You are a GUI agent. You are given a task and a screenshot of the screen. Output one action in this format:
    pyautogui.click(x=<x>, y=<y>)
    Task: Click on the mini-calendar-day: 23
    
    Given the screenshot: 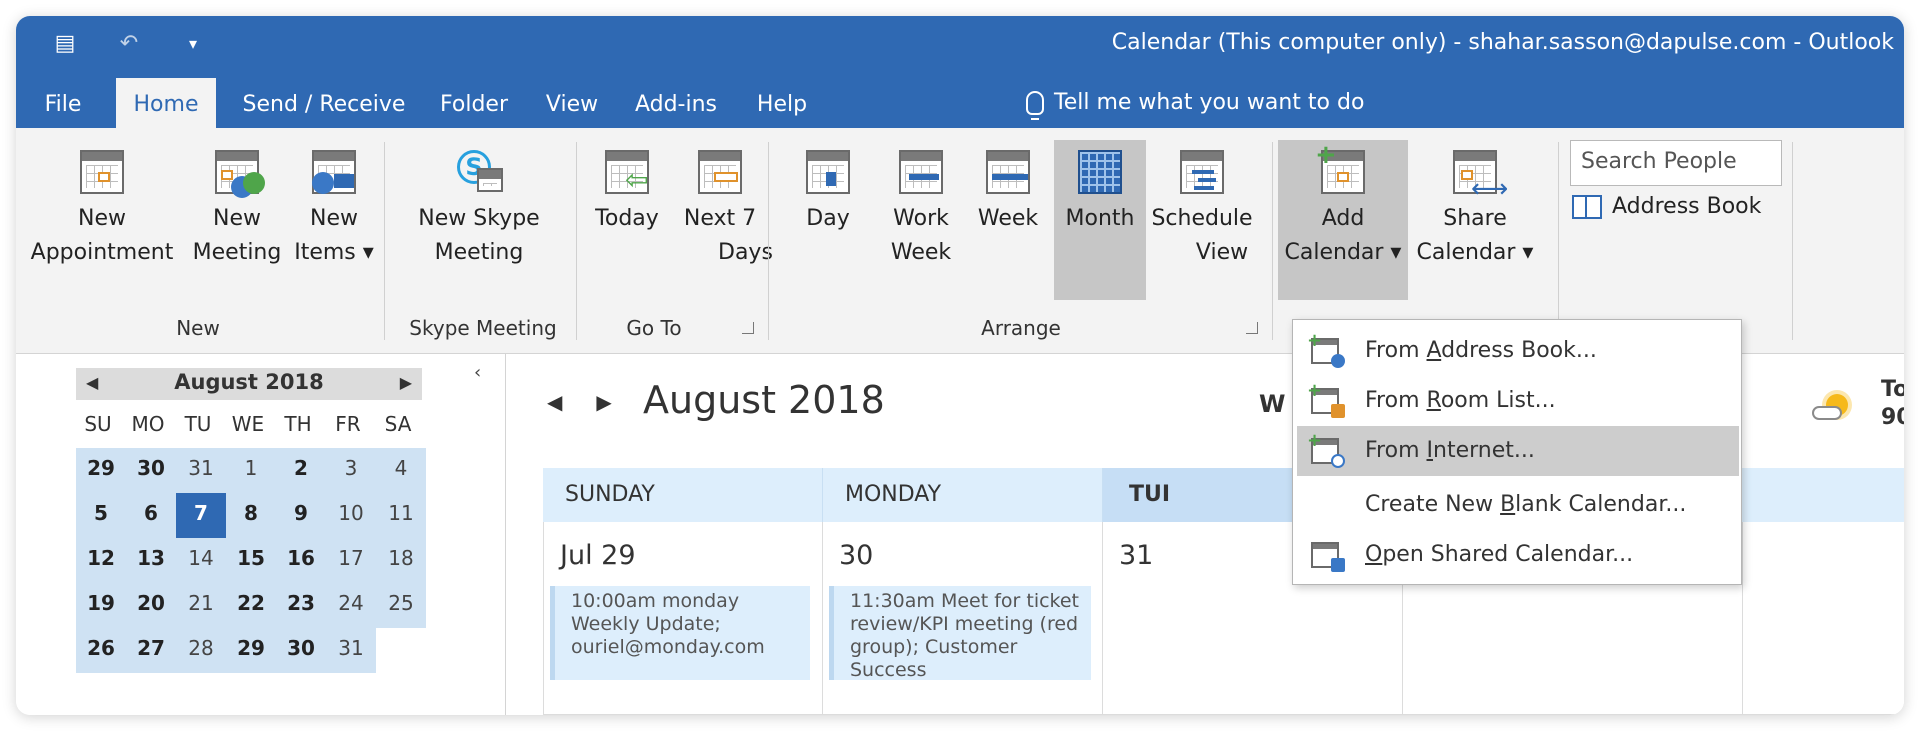 What is the action you would take?
    pyautogui.click(x=301, y=605)
    